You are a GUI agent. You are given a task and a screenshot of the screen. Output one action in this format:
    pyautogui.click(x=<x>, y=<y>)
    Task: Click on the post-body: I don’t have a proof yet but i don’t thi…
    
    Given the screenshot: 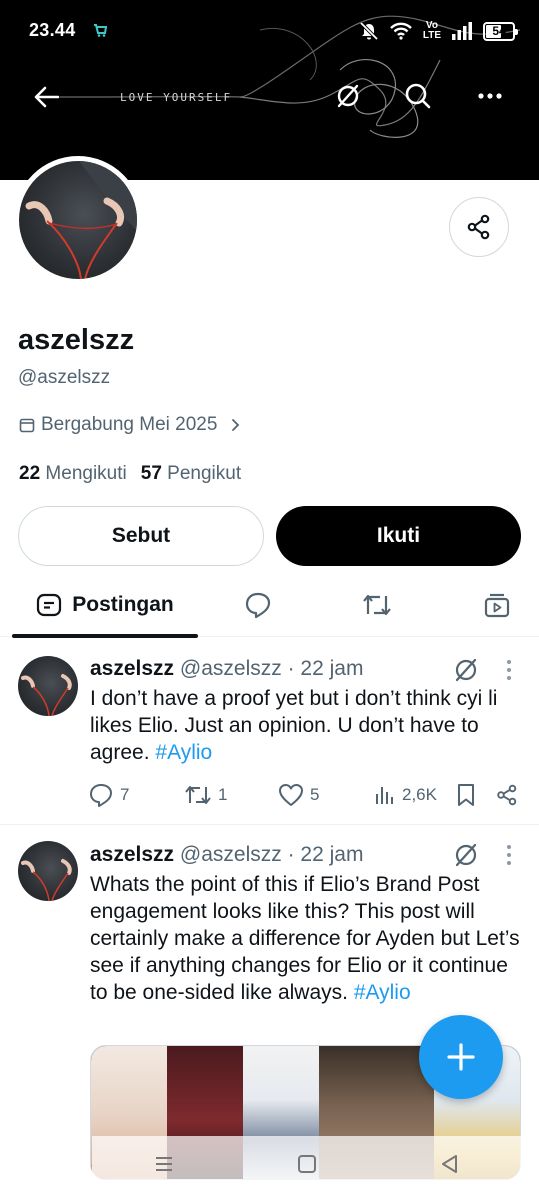 What is the action you would take?
    pyautogui.click(x=294, y=725)
    